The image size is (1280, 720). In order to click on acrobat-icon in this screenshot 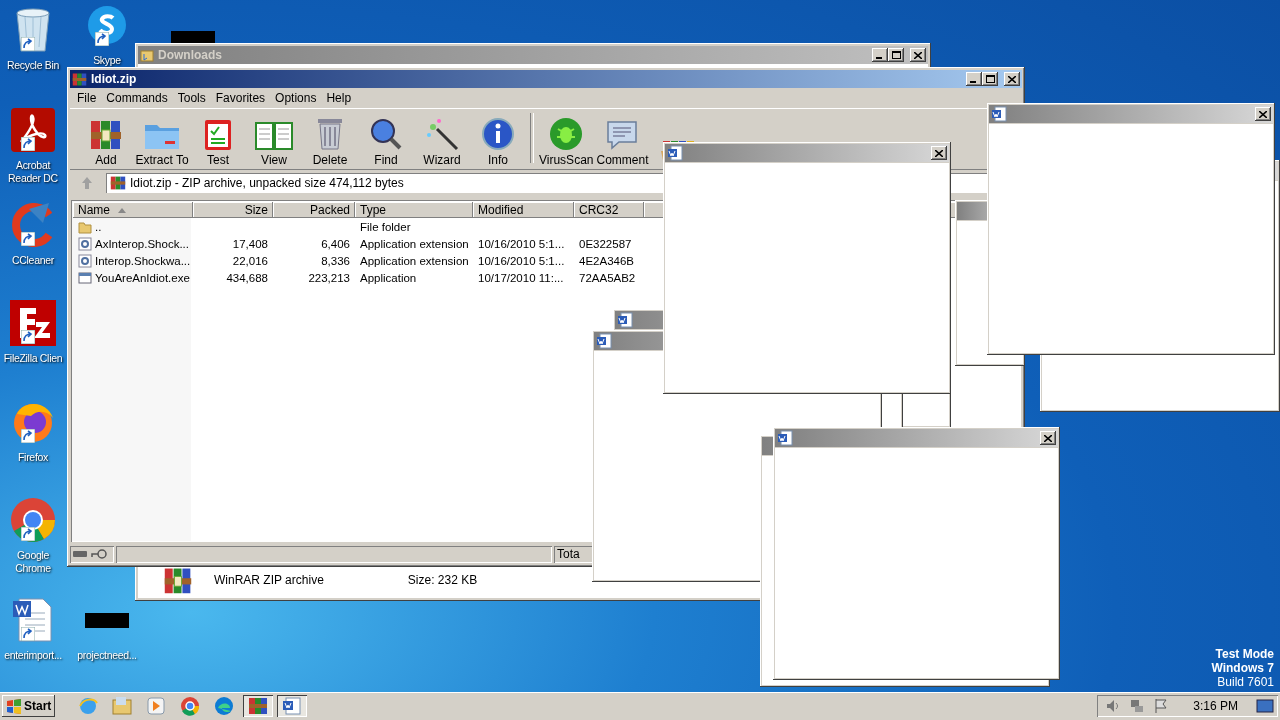, I will do `click(33, 130)`.